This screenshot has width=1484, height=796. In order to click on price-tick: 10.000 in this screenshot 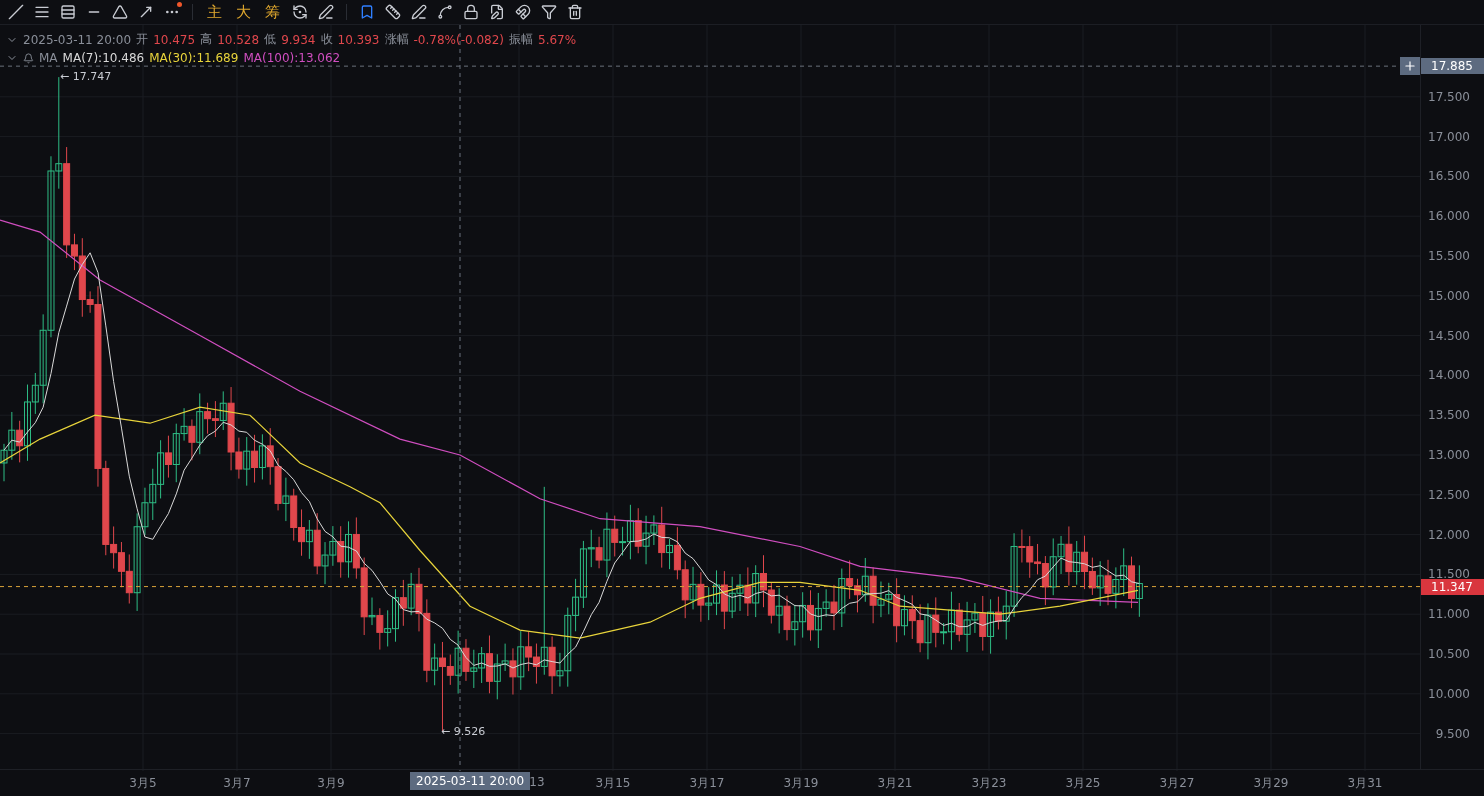, I will do `click(1449, 693)`.